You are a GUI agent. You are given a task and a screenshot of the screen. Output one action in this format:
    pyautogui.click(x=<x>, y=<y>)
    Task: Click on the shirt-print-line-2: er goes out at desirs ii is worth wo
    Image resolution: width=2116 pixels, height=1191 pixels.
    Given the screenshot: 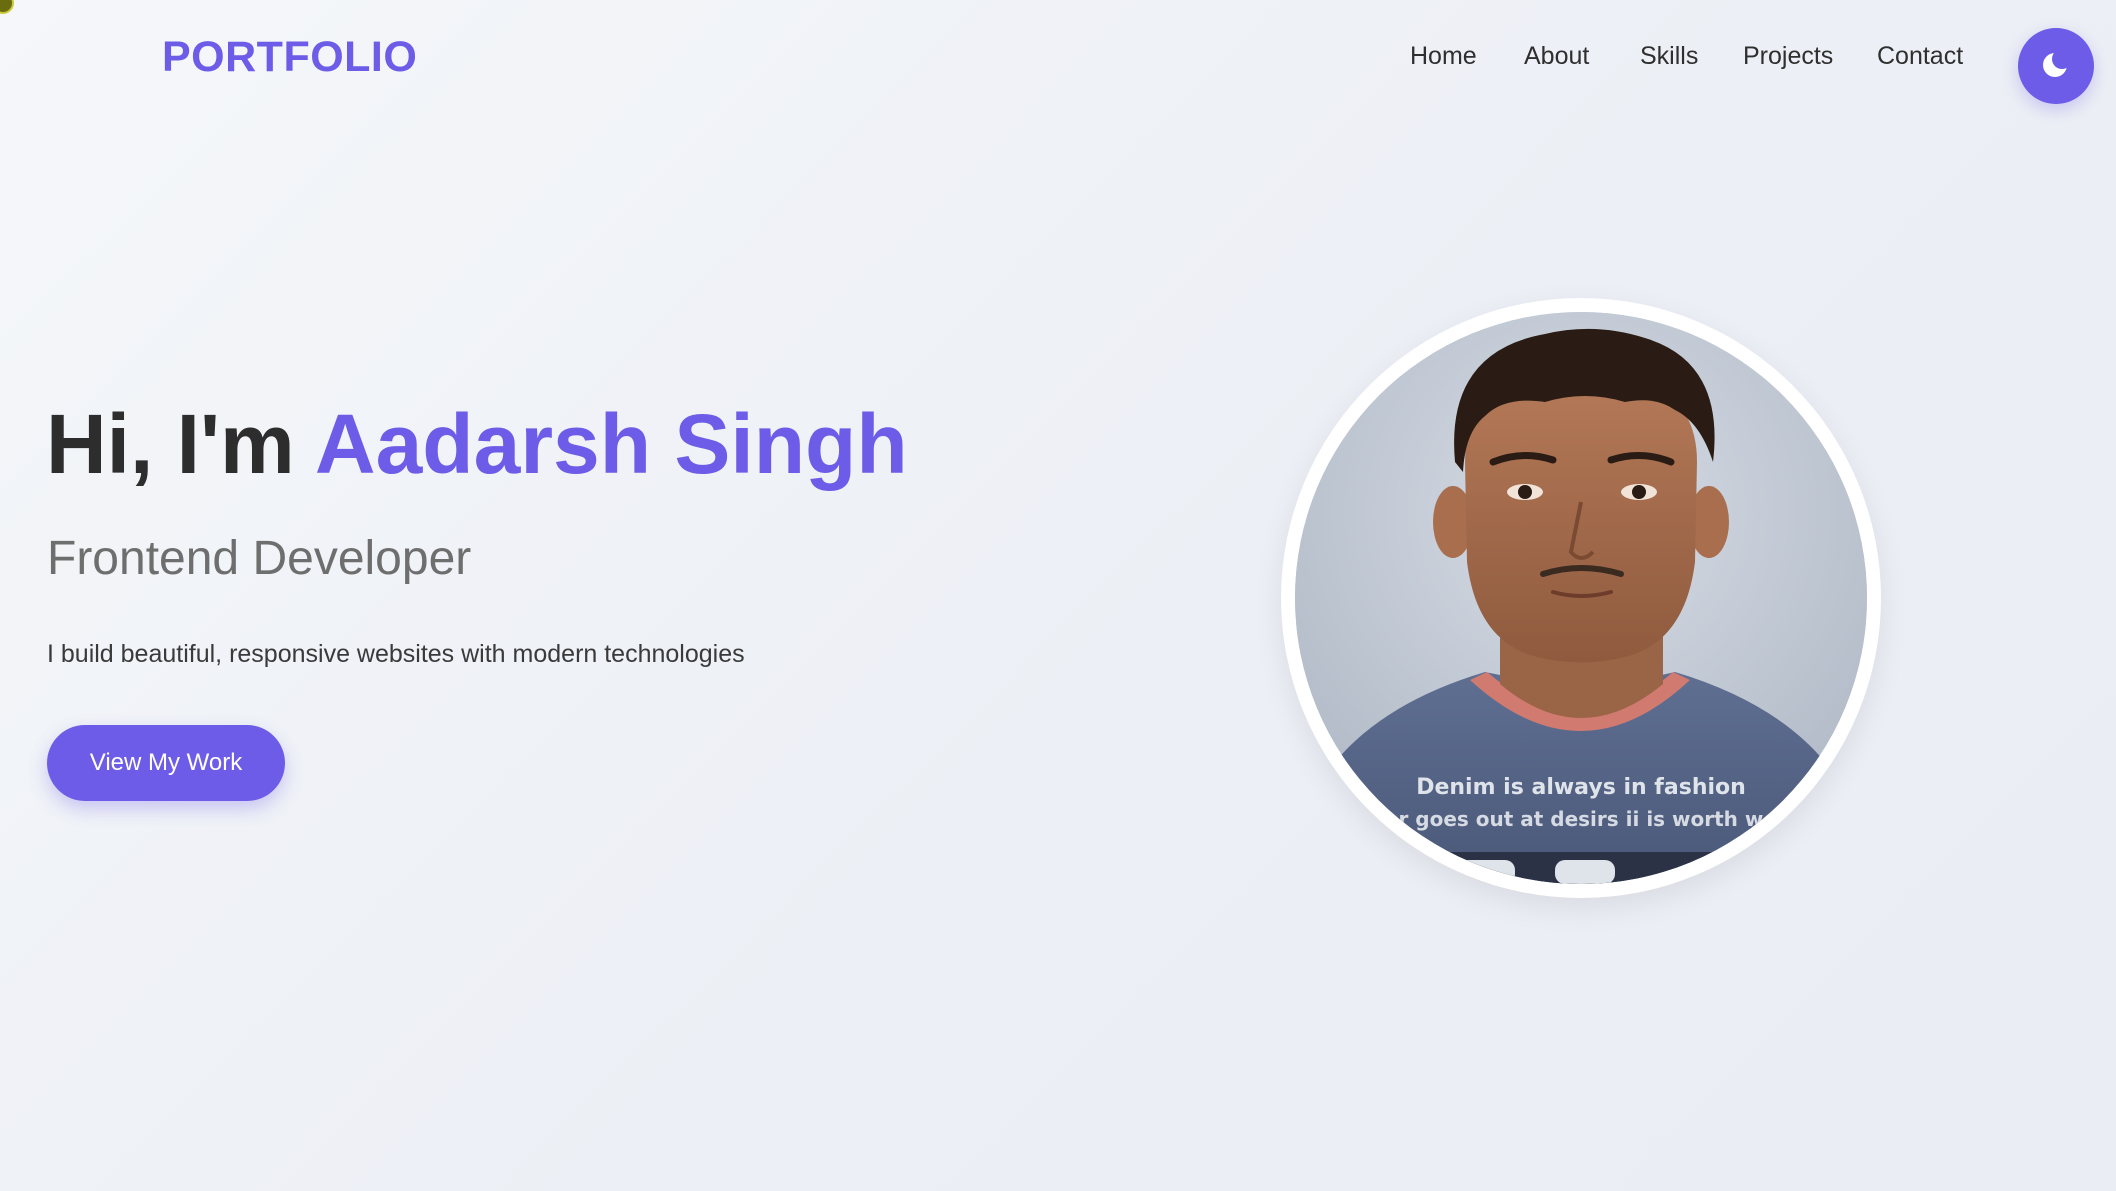 What is the action you would take?
    pyautogui.click(x=1581, y=819)
    